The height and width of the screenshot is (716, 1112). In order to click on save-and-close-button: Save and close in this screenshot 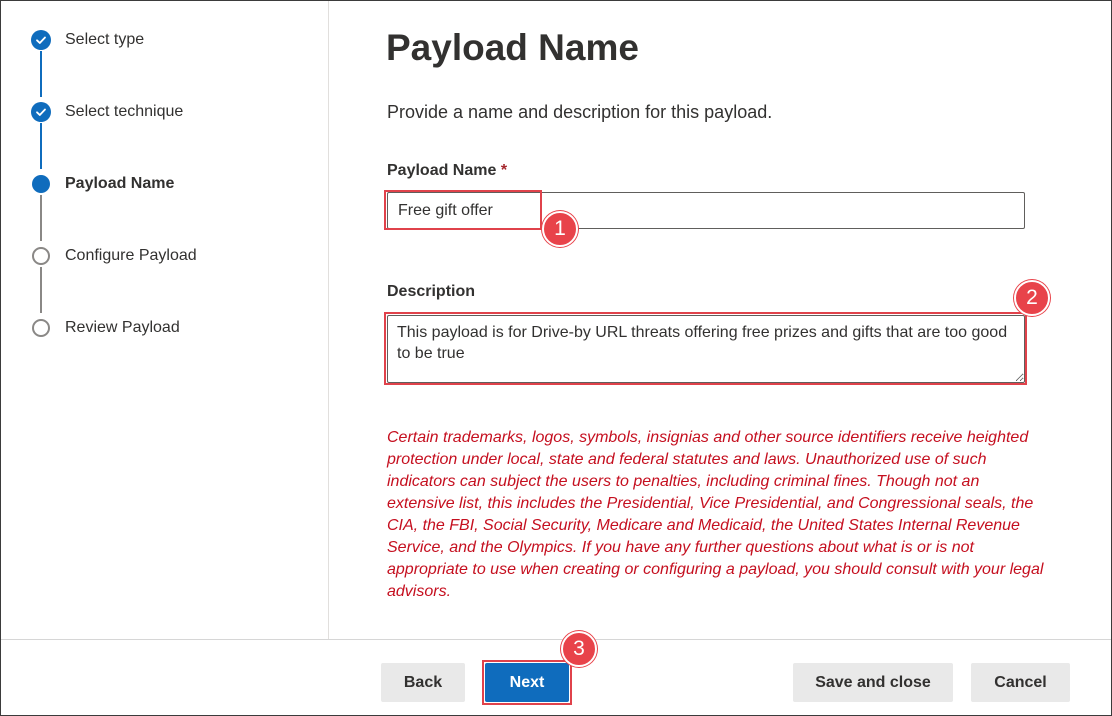, I will do `click(873, 682)`.